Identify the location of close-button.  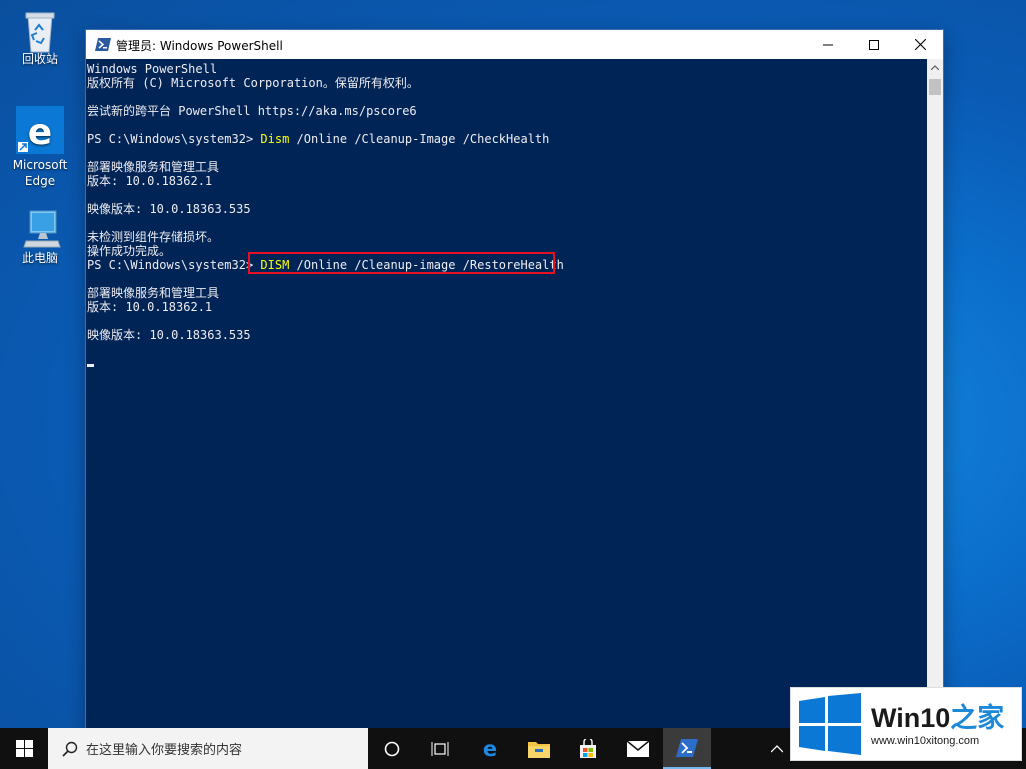
(920, 44).